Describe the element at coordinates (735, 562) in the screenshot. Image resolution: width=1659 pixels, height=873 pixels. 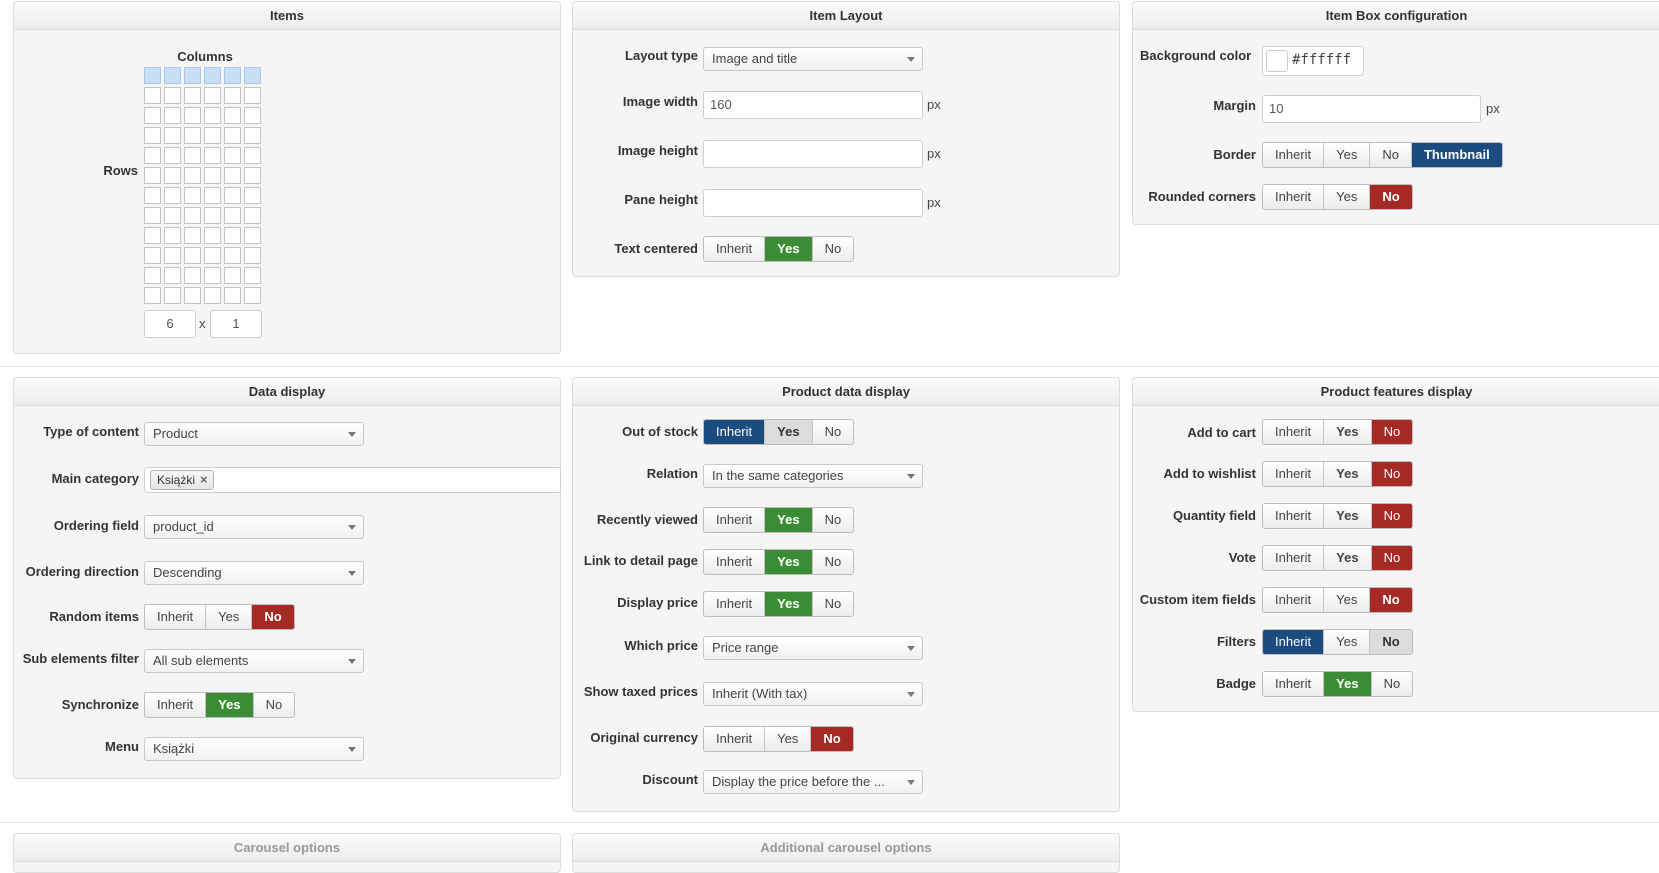
I see `link-detail-inherit: Inherit` at that location.